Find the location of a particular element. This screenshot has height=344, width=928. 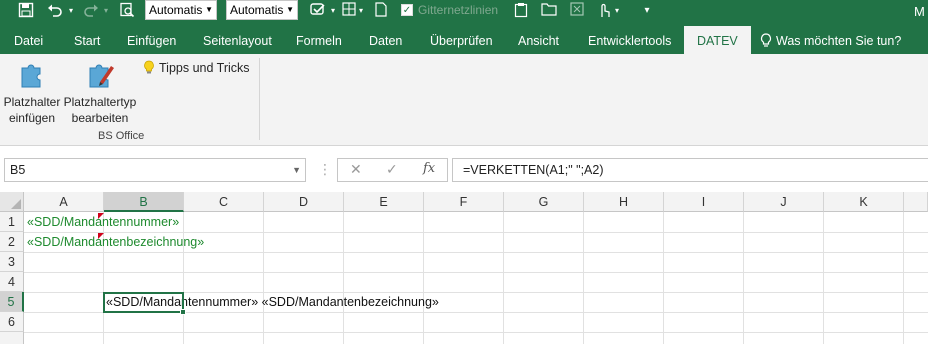

column-header-l is located at coordinates (916, 202).